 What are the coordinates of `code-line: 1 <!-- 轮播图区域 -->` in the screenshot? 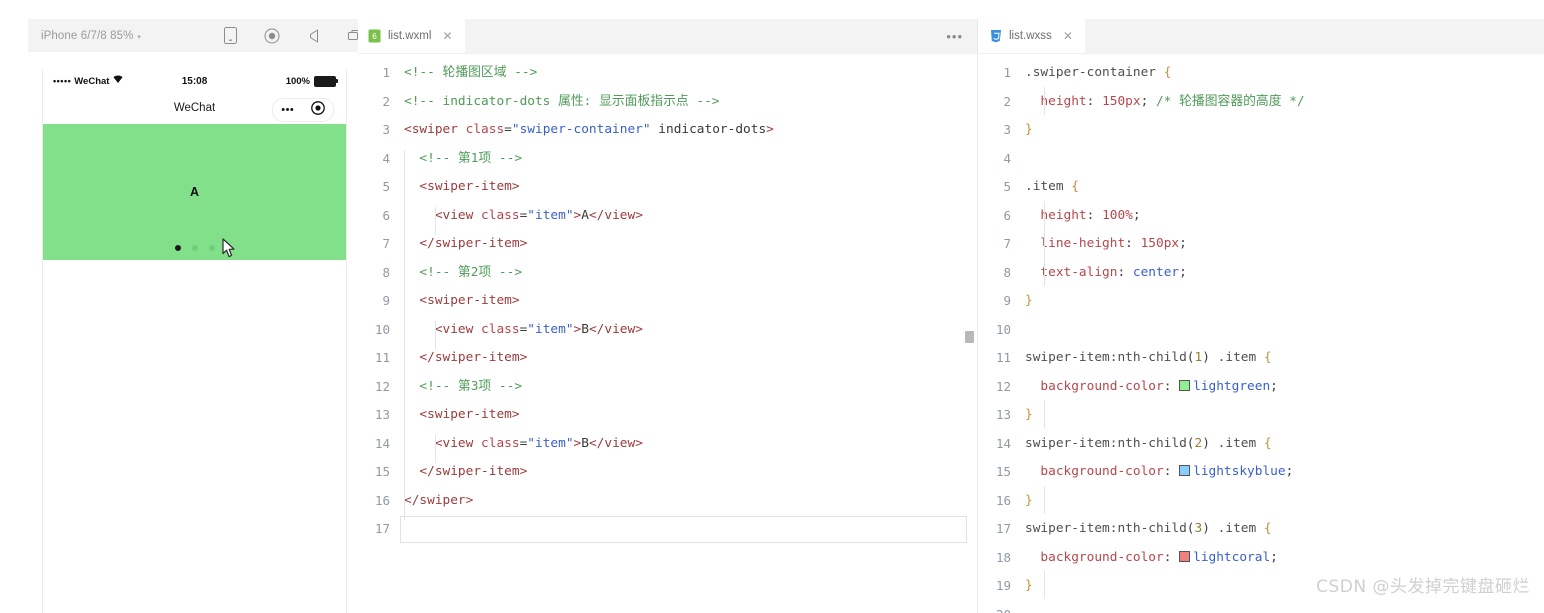 It's located at (667, 73).